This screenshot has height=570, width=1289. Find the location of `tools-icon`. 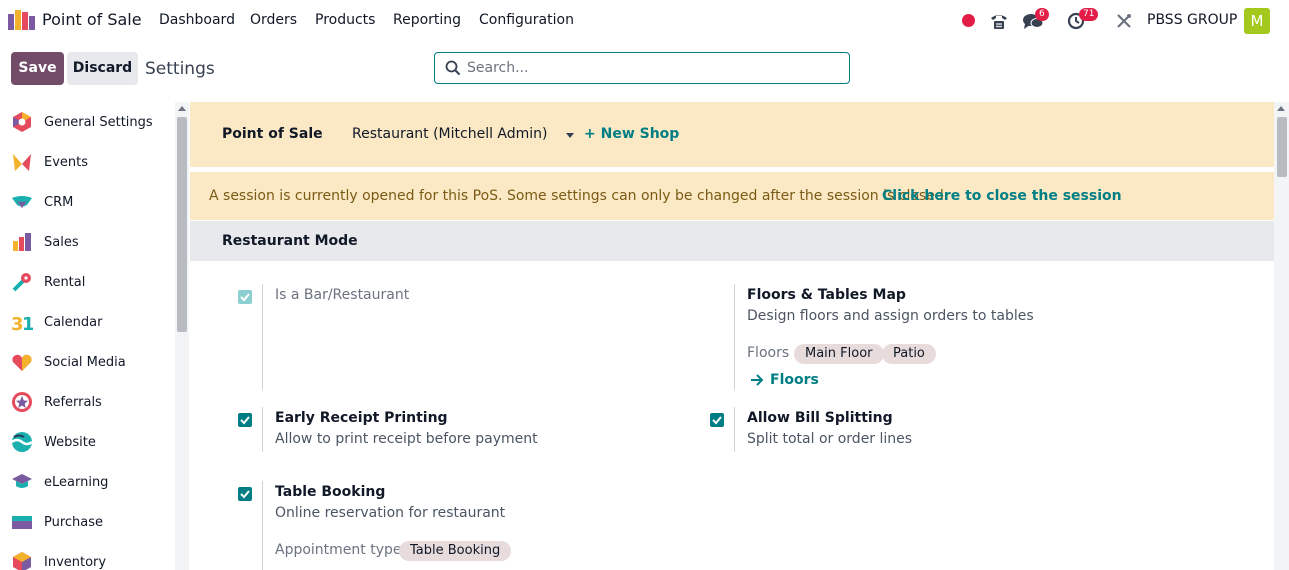

tools-icon is located at coordinates (1124, 21).